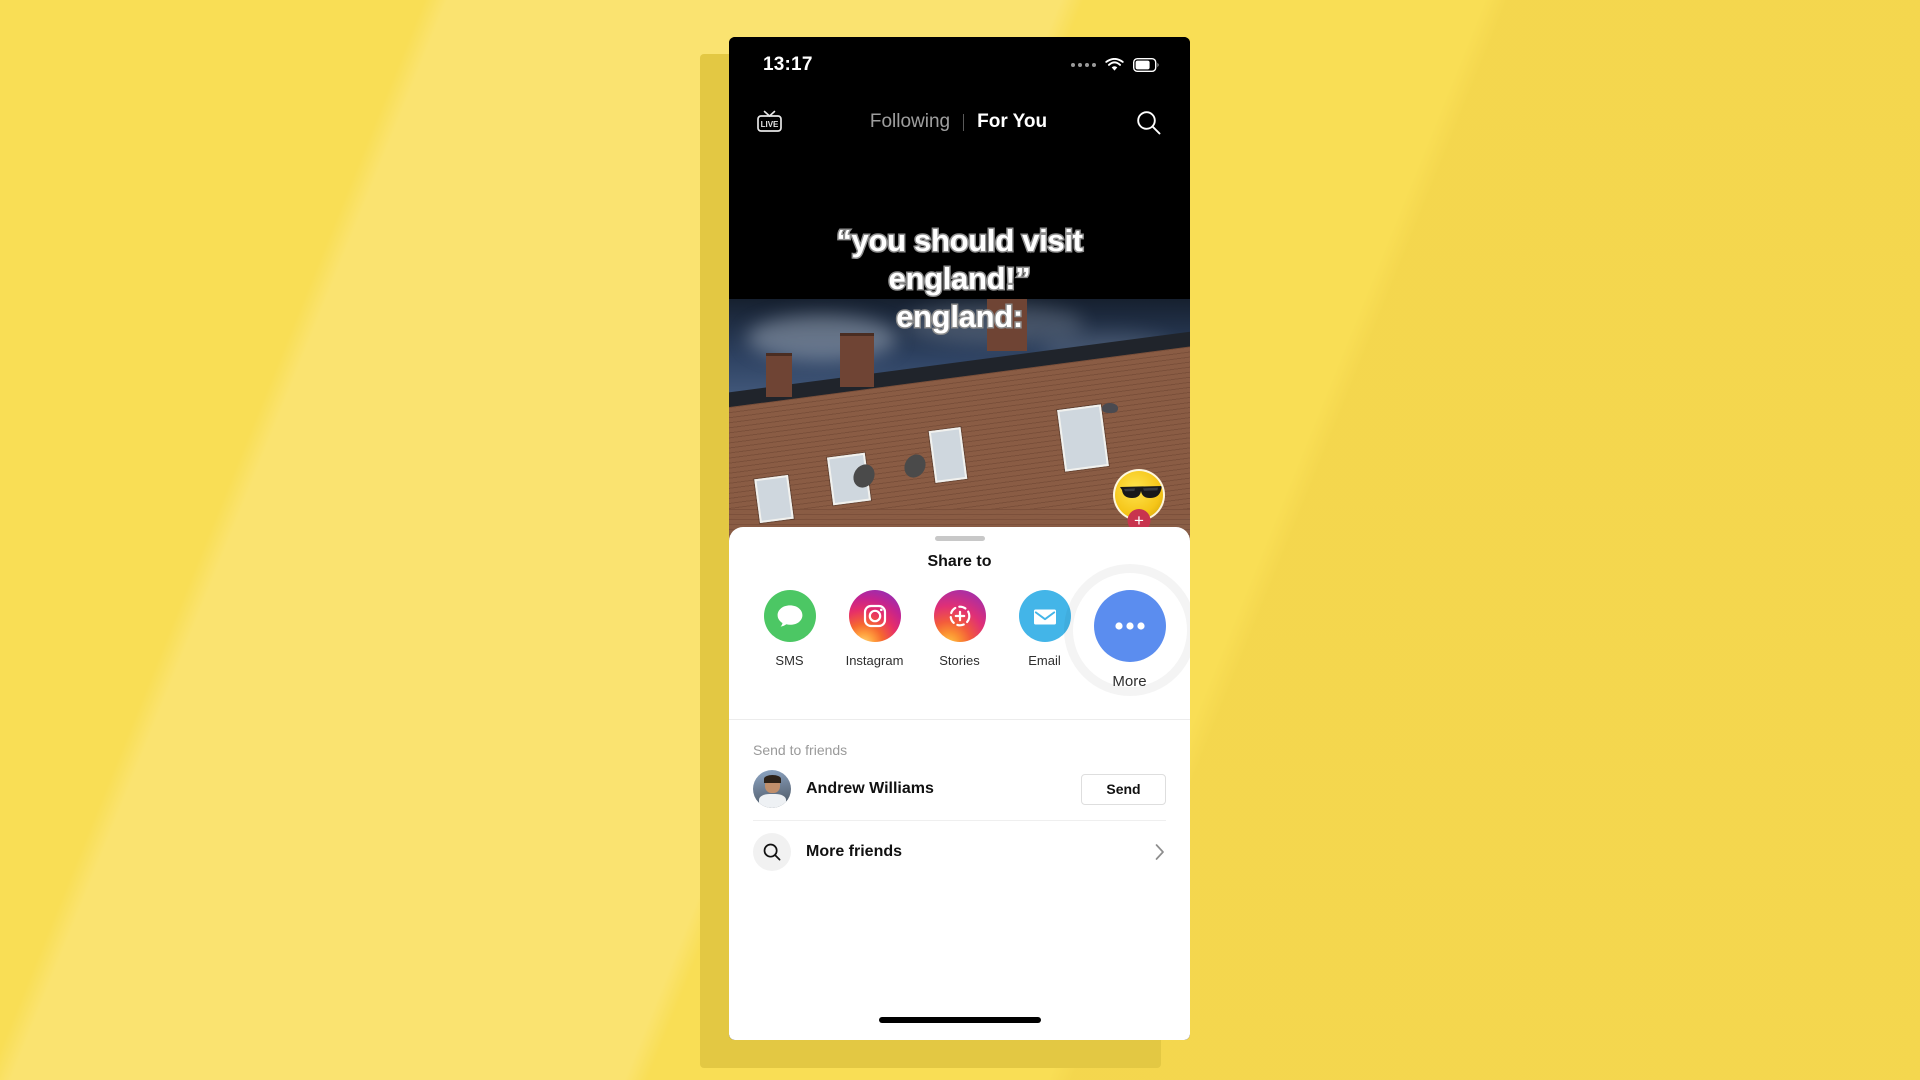  I want to click on sms-bubble-icon, so click(789, 616).